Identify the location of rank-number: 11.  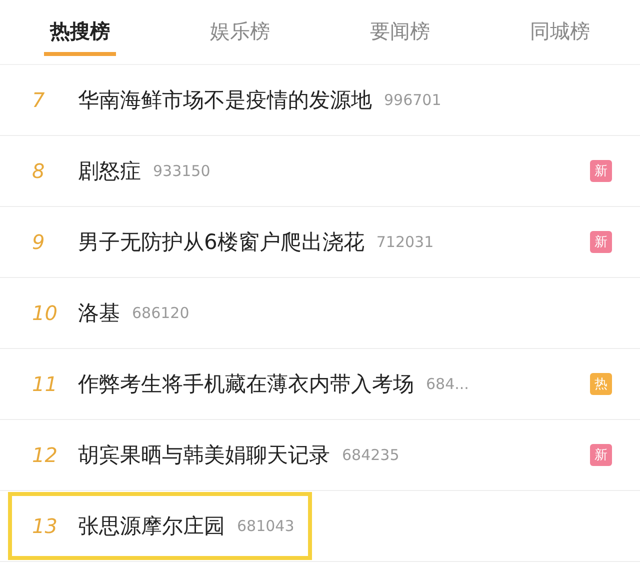
(45, 384).